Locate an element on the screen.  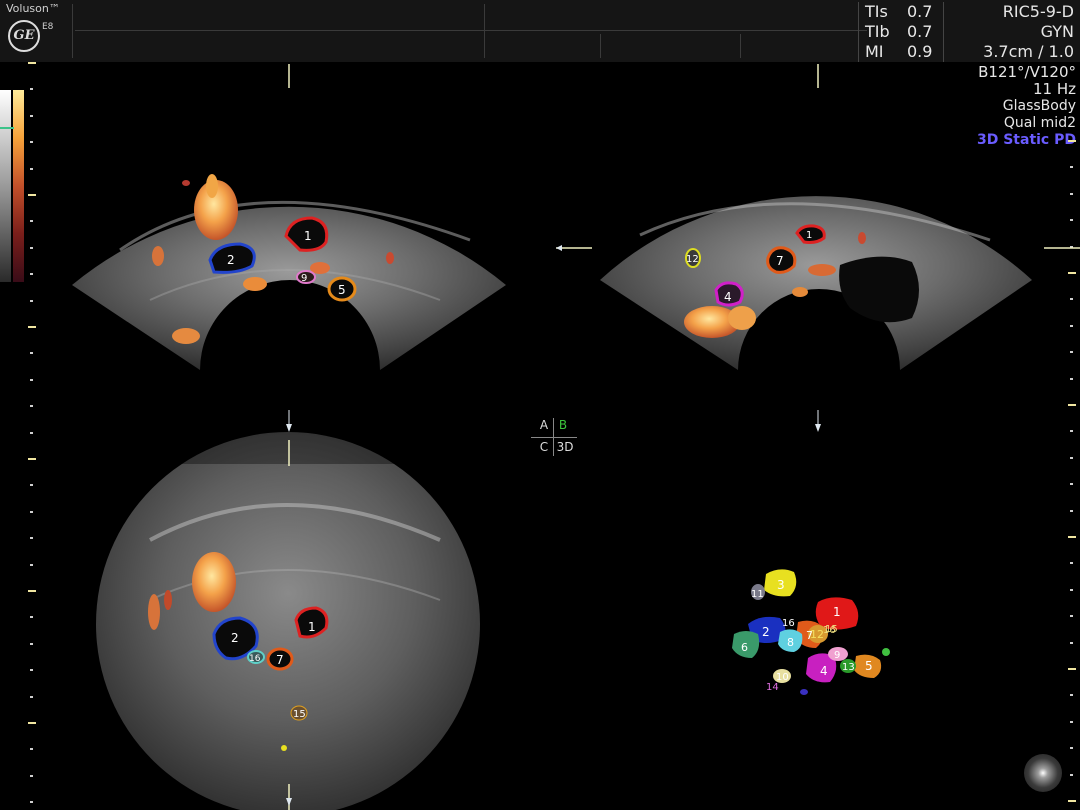
vol-label-1: 1 is located at coordinates (837, 612).